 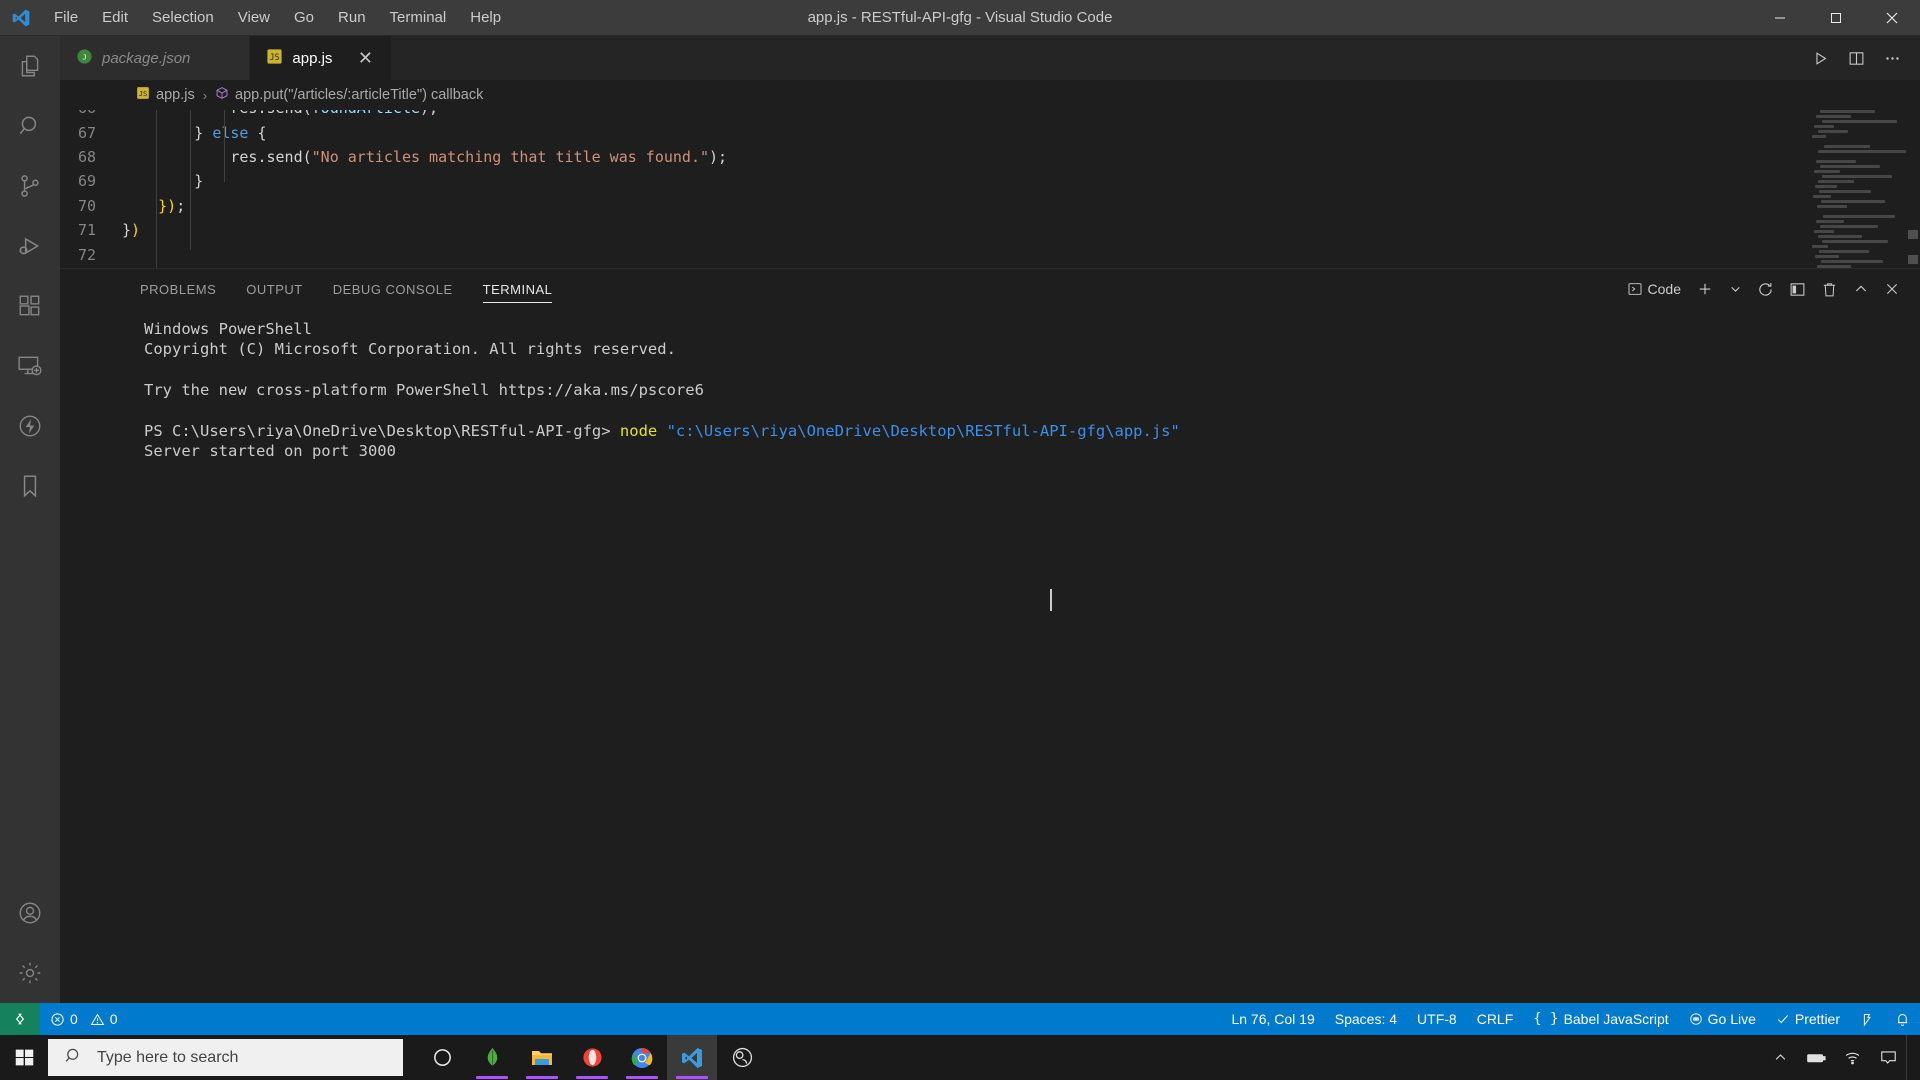 I want to click on warning-count: 0, so click(x=113, y=1019).